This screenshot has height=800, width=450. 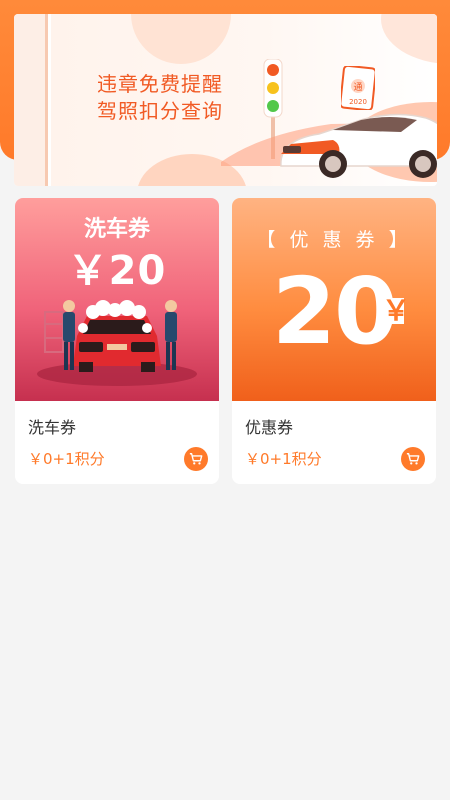 I want to click on car-illustration, so click(x=329, y=145).